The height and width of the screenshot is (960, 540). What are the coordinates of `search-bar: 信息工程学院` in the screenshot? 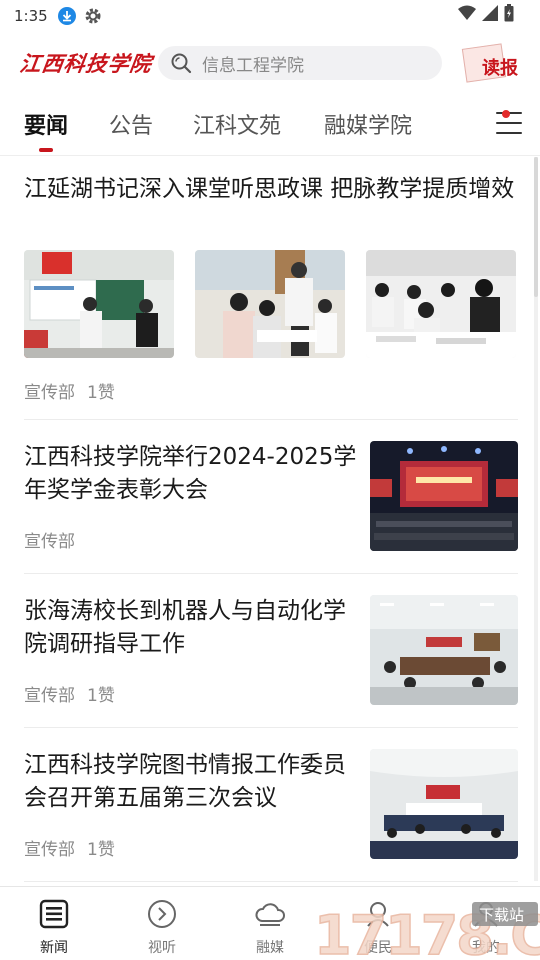 It's located at (300, 63).